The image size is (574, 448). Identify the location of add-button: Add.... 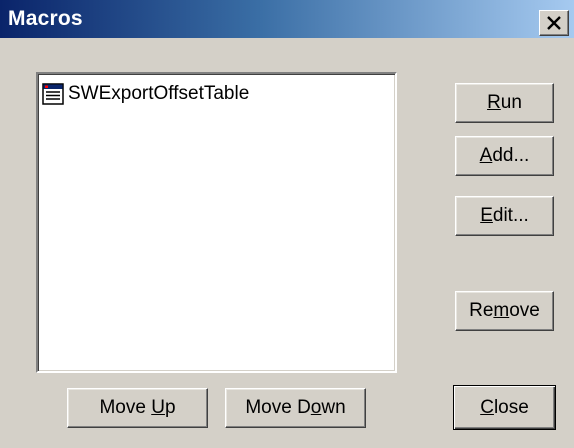
(504, 156).